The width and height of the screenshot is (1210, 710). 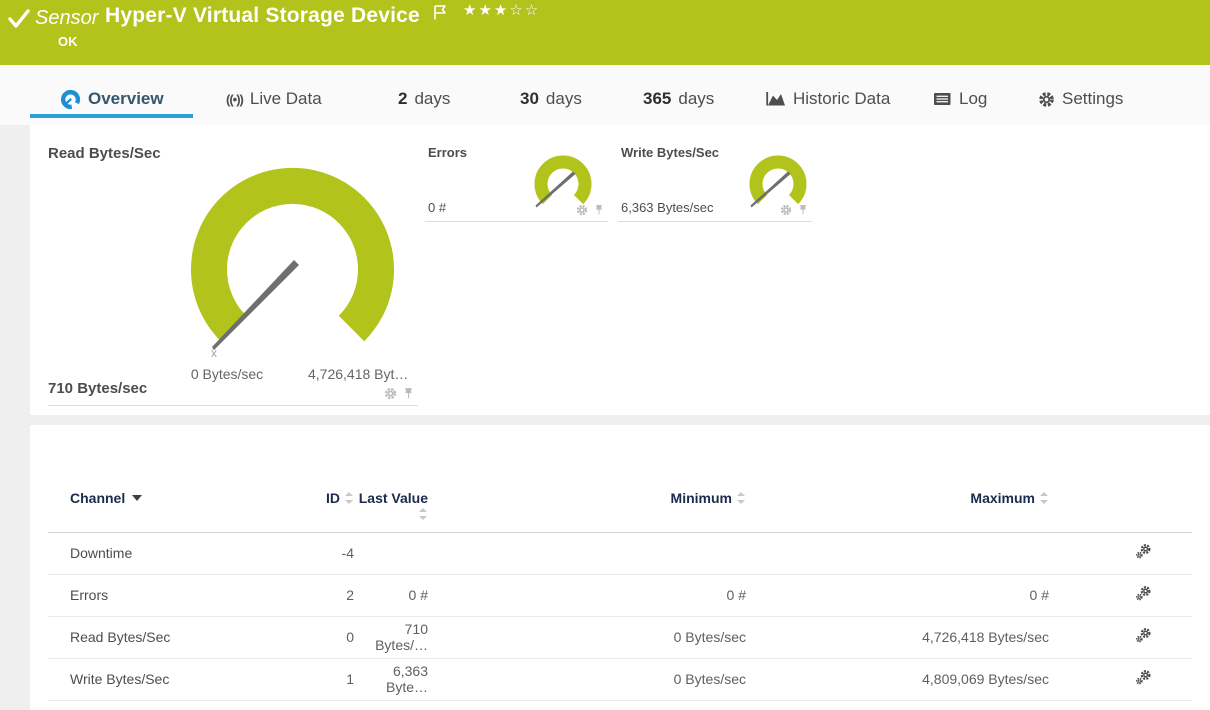 I want to click on channel-maximum: 4,726,418 Bytes/sec, so click(x=899, y=637).